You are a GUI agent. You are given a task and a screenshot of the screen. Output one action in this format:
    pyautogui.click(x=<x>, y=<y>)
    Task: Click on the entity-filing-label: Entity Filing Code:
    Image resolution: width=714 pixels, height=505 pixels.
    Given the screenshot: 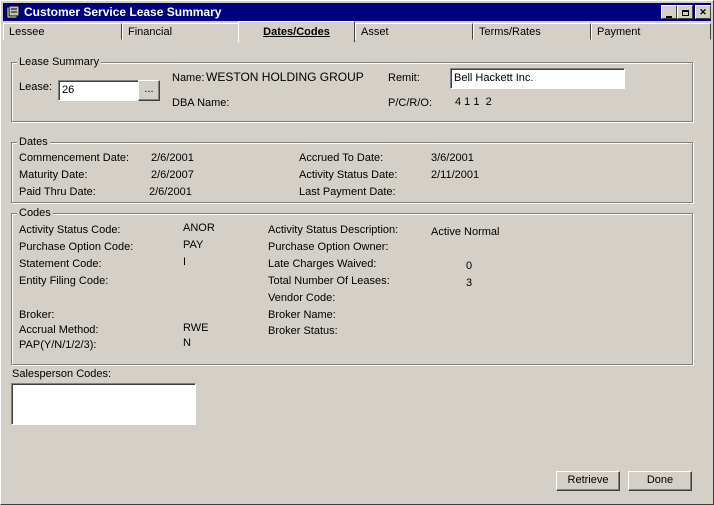 What is the action you would take?
    pyautogui.click(x=64, y=281)
    